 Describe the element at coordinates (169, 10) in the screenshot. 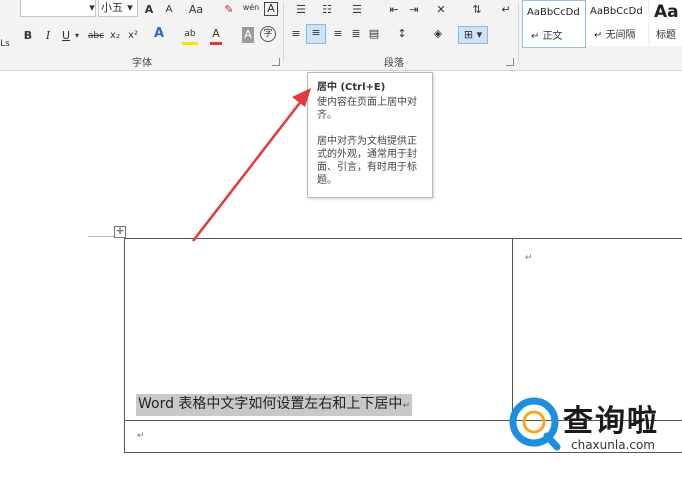

I see `shrink-font-button: A` at that location.